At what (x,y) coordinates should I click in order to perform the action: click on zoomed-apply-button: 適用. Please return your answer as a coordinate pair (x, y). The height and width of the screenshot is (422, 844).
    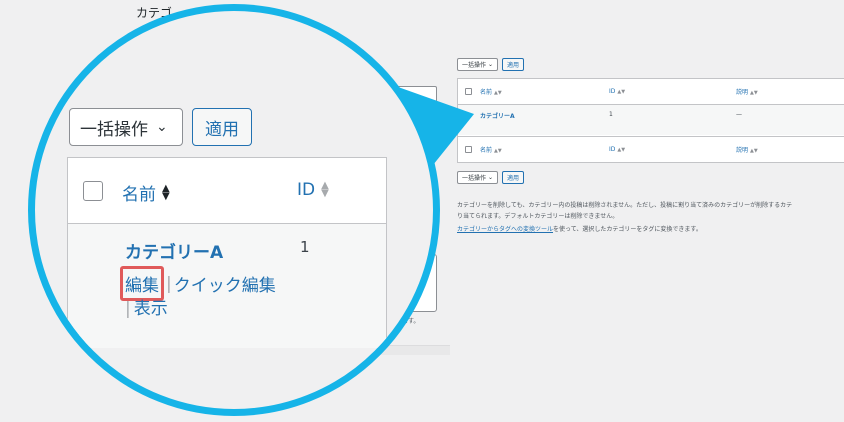
    Looking at the image, I should click on (222, 127).